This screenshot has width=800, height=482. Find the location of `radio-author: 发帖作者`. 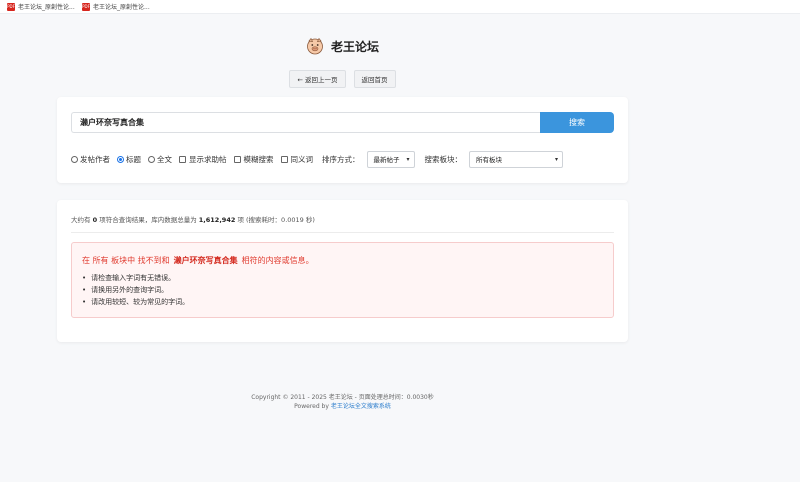

radio-author: 发帖作者 is located at coordinates (90, 159).